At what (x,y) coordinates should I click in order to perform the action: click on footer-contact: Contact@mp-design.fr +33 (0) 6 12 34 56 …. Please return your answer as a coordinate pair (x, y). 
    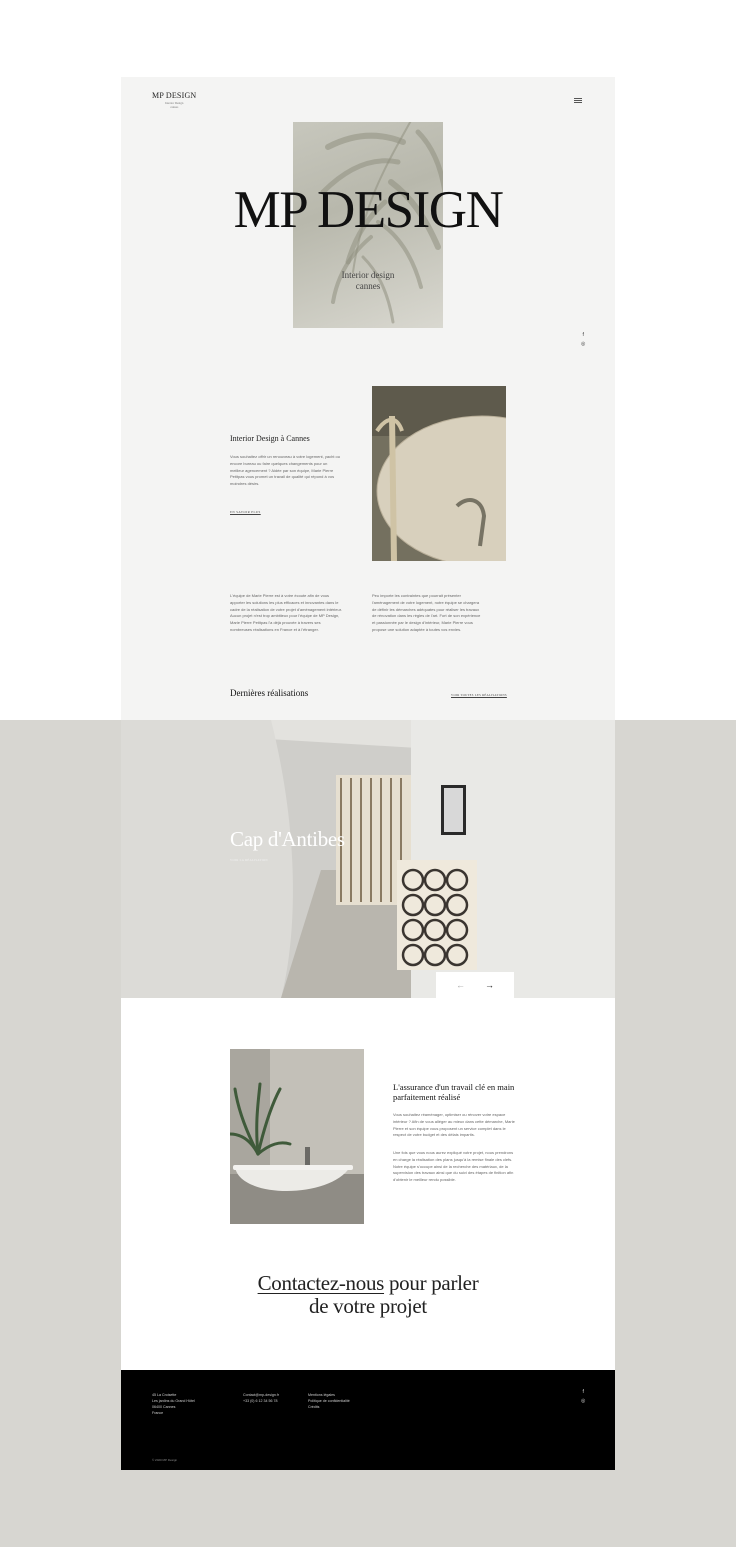
    Looking at the image, I should click on (261, 1398).